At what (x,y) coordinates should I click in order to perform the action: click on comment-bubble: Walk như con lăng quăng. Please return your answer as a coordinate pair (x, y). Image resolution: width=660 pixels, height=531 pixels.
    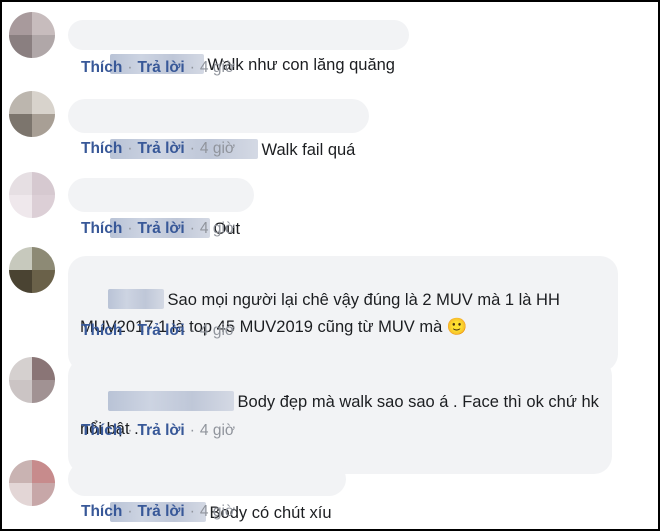
    Looking at the image, I should click on (238, 47).